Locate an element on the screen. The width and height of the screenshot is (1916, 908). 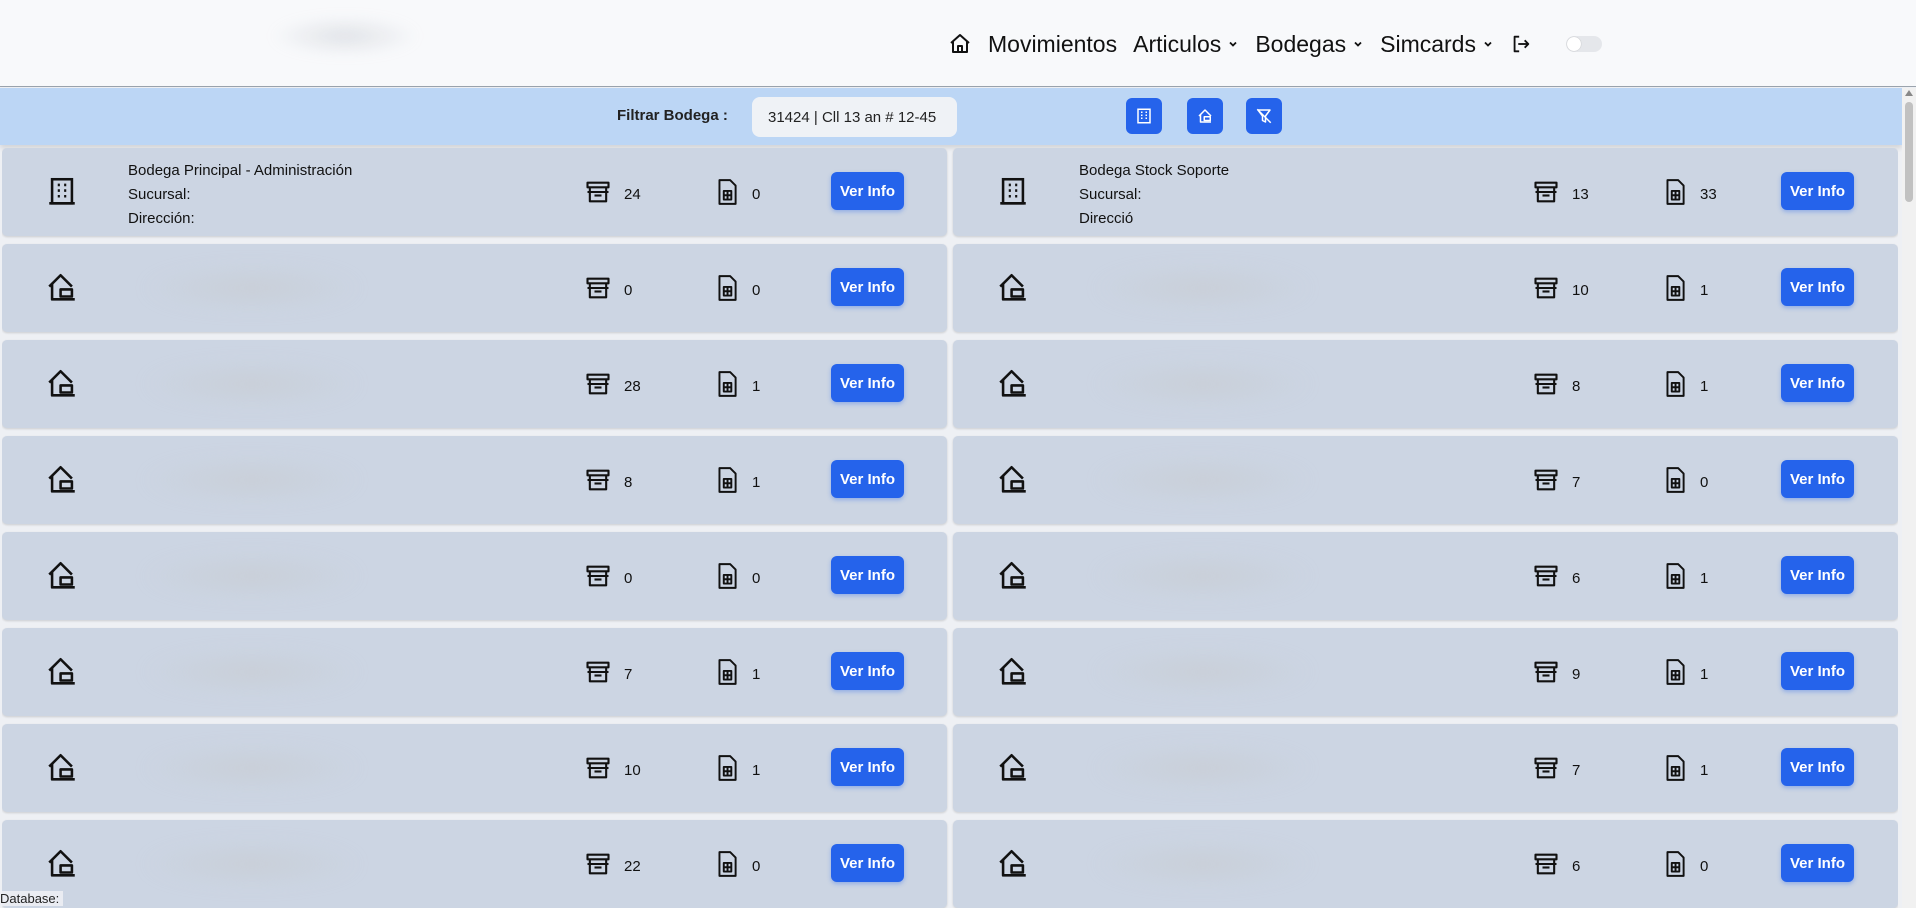
logout-icon is located at coordinates (1521, 44).